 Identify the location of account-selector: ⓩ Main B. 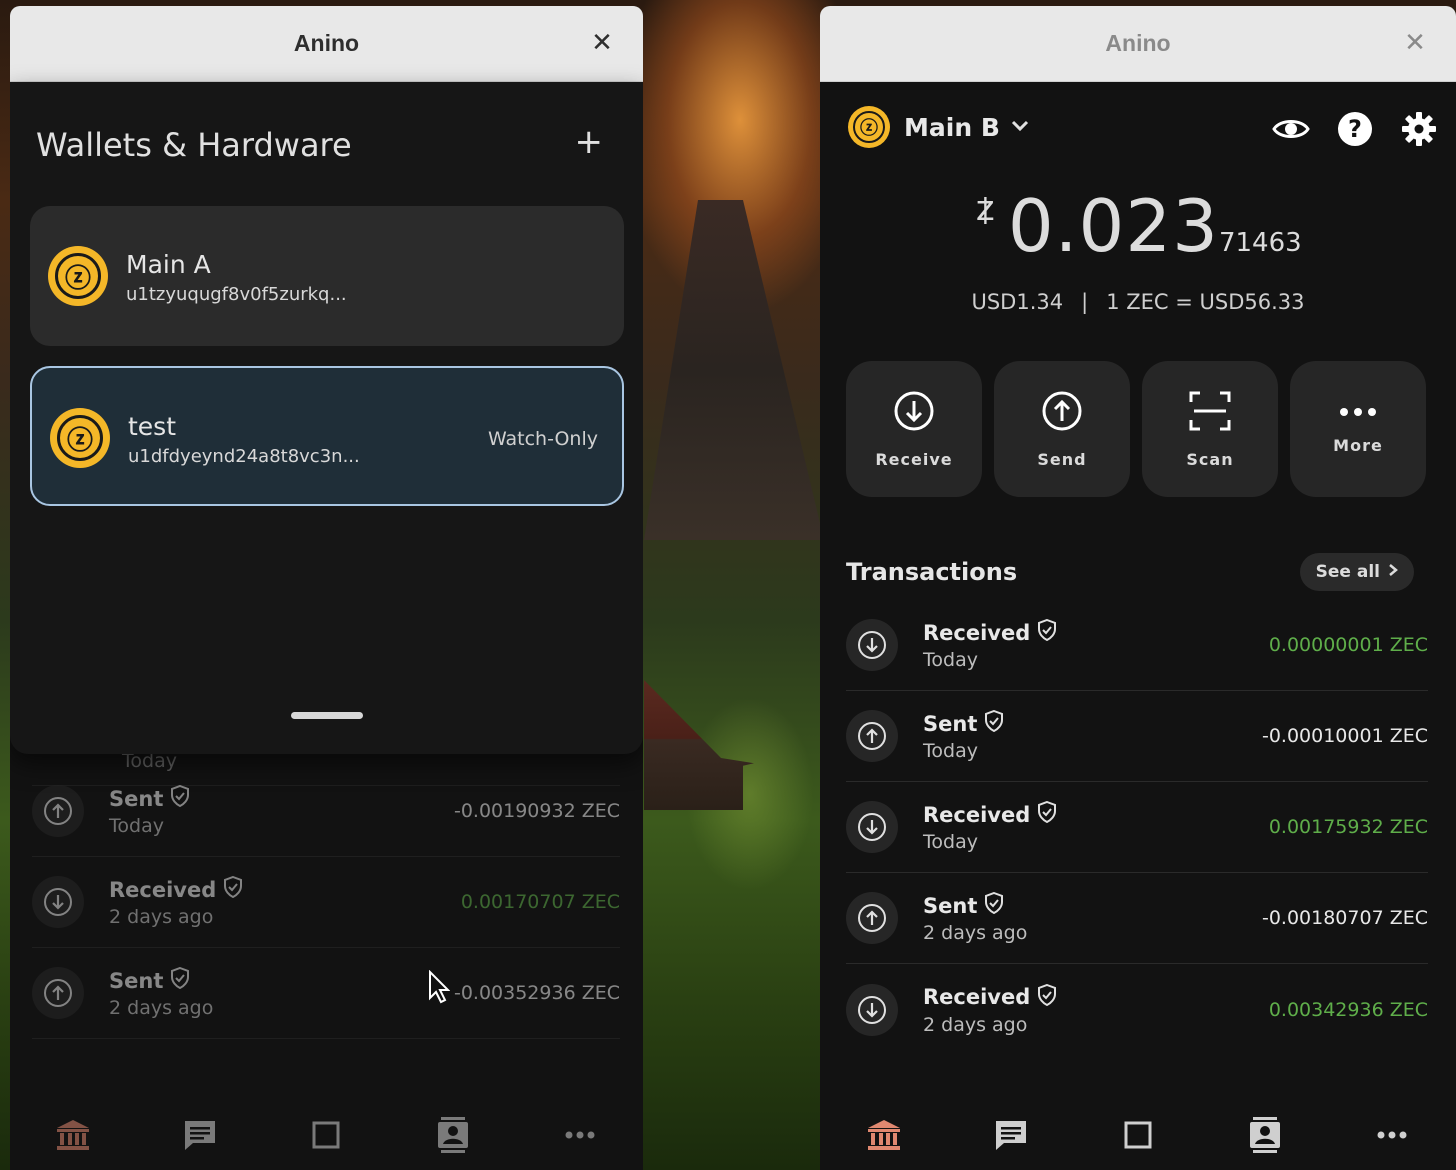
(939, 127).